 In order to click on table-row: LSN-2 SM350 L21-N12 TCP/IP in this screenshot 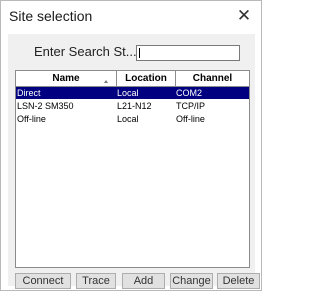, I will do `click(132, 106)`.